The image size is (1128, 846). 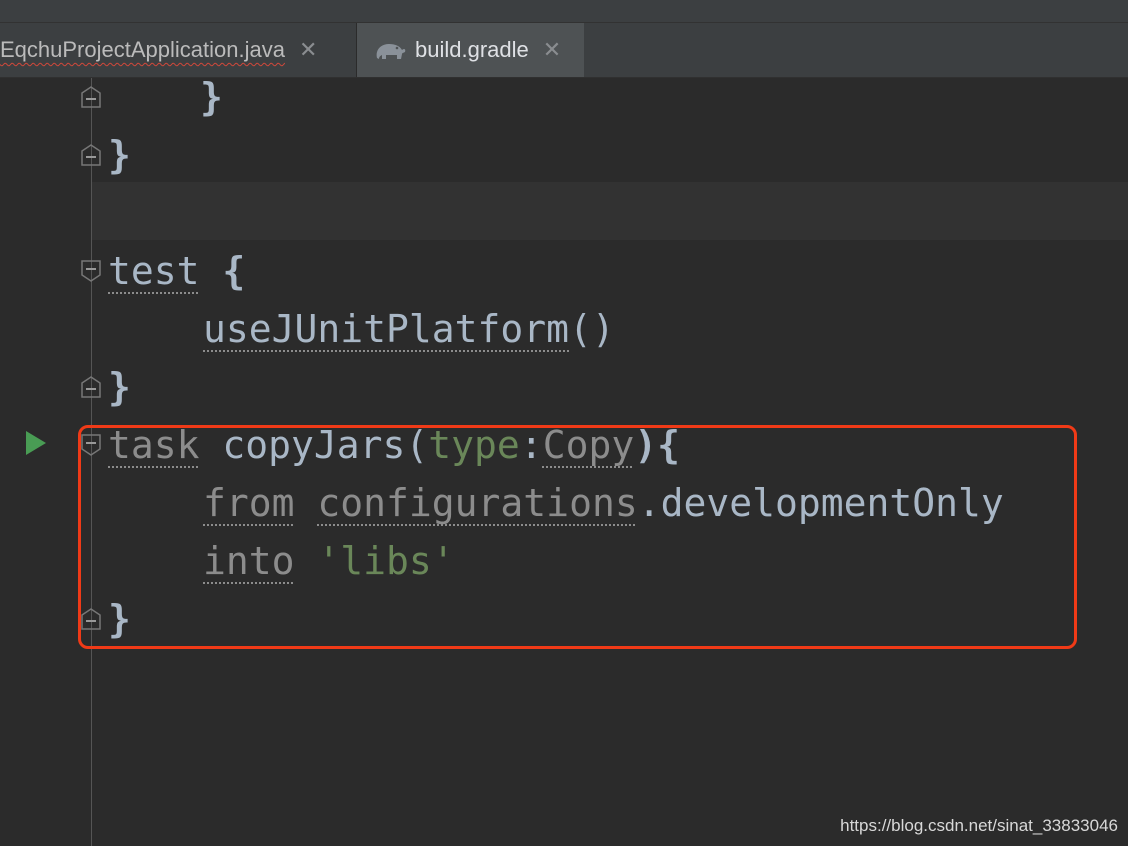 What do you see at coordinates (36, 443) in the screenshot?
I see `run-triangle-icon` at bounding box center [36, 443].